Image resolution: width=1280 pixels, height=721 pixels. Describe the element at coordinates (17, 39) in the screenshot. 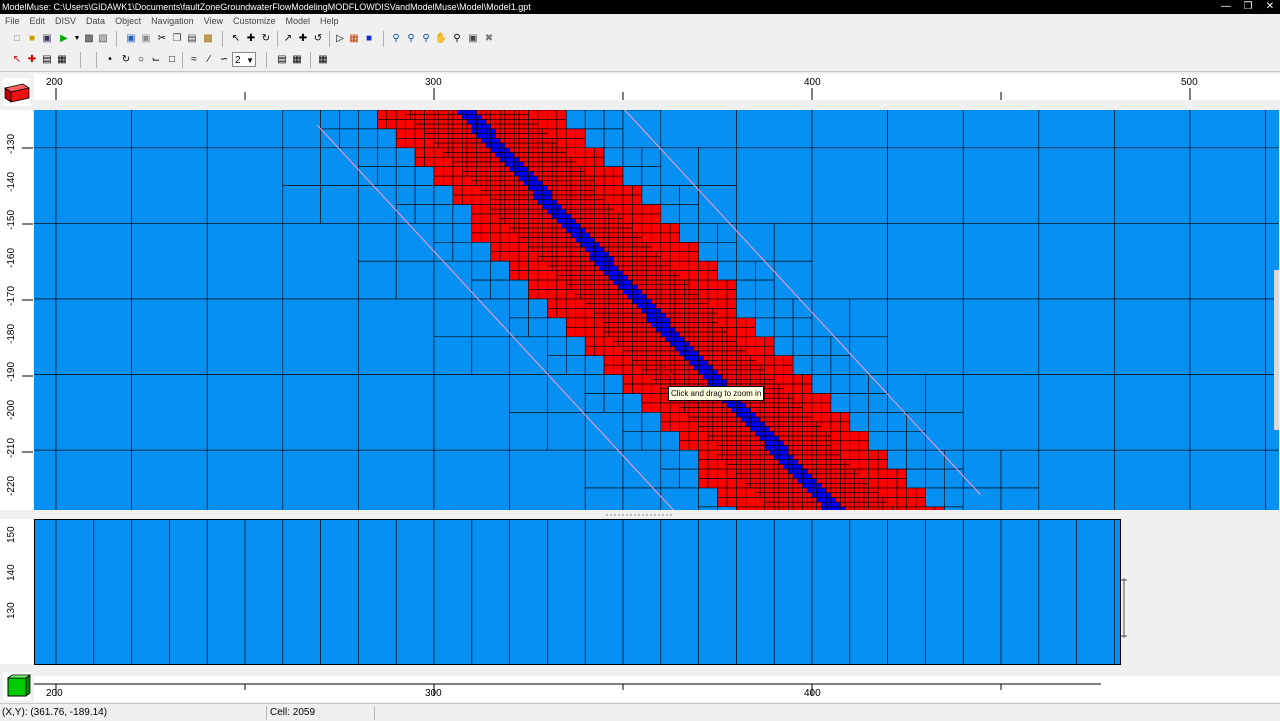

I see `new-icon: □` at that location.